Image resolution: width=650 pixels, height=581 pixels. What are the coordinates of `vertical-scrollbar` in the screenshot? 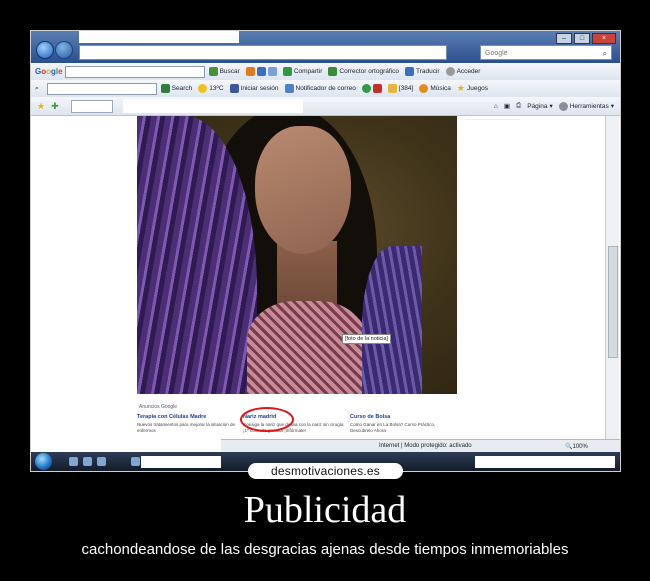 It's located at (612, 277).